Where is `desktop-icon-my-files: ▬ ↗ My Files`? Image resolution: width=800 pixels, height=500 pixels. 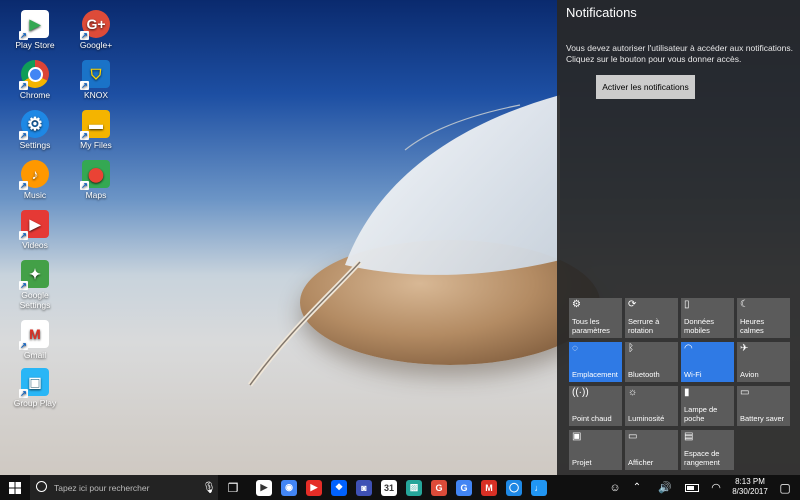
desktop-icon-my-files: ▬ ↗ My Files is located at coordinates (96, 130).